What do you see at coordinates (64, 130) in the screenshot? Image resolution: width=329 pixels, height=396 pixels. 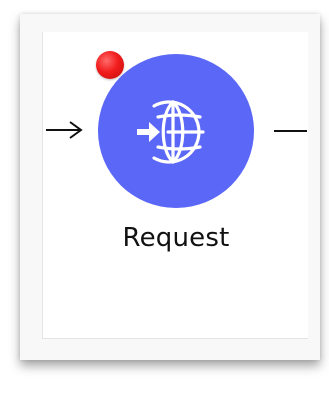 I see `incoming-arrow-icon` at bounding box center [64, 130].